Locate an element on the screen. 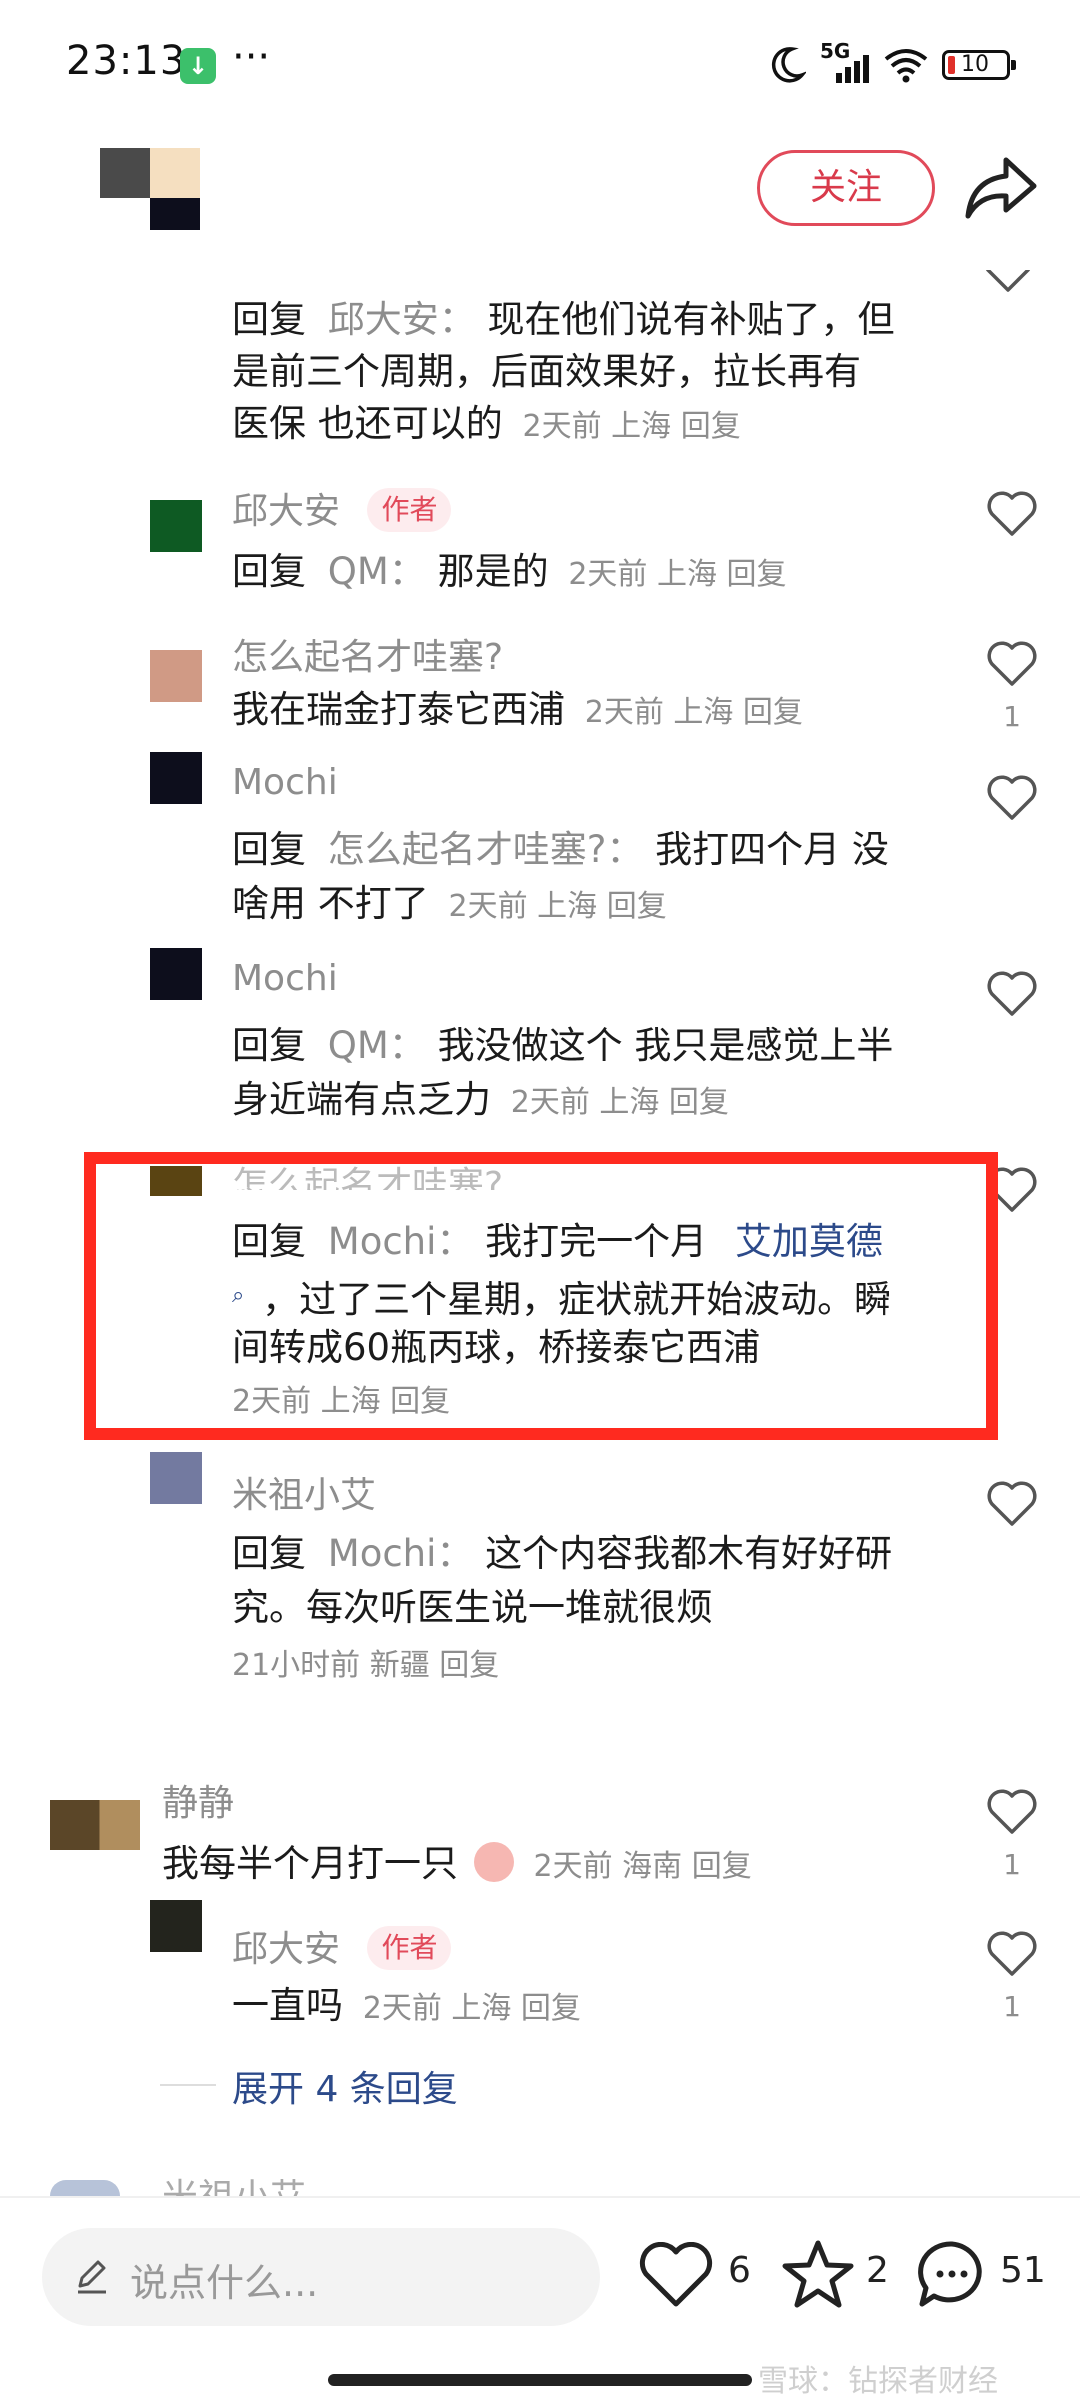 The height and width of the screenshot is (2400, 1080). bottom-action-bar: 说点什么... 6 2 51 雪球：钻探者财经 is located at coordinates (540, 2298).